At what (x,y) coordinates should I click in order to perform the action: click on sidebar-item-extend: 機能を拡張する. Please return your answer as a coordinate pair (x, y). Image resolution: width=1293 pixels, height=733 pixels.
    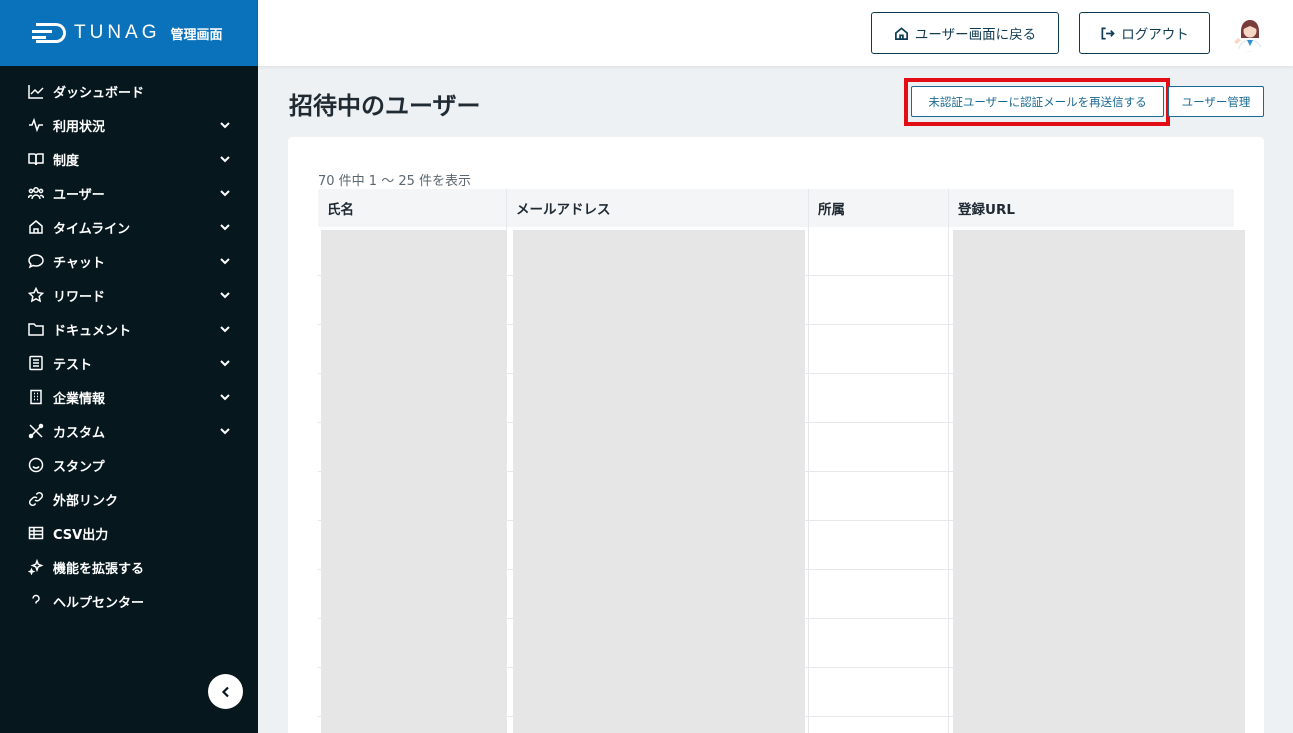
    Looking at the image, I should click on (129, 567).